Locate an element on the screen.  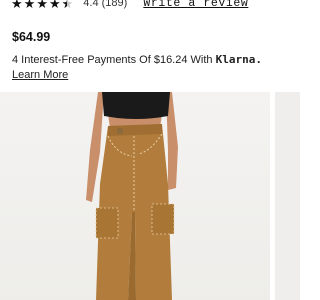
waistband is located at coordinates (135, 130).